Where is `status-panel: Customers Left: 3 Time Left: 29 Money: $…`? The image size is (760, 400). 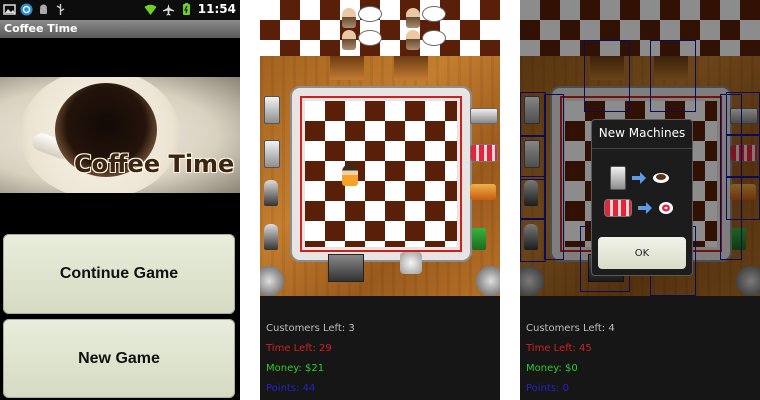
status-panel: Customers Left: 3 Time Left: 29 Money: $… is located at coordinates (380, 348).